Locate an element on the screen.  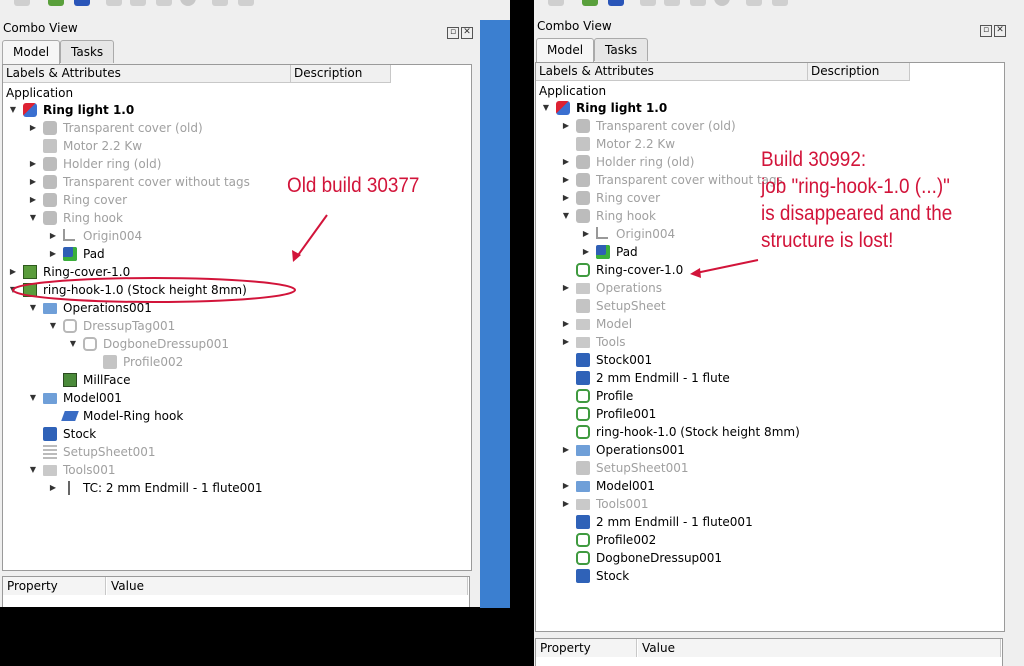
new-build-arrow is located at coordinates (727, 266).